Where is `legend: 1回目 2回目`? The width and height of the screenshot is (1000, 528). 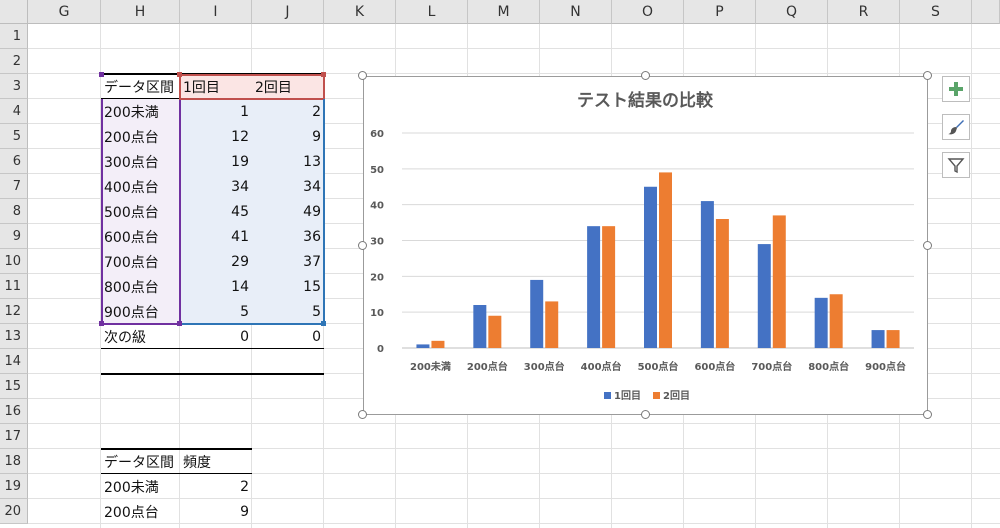 legend: 1回目 2回目 is located at coordinates (647, 396).